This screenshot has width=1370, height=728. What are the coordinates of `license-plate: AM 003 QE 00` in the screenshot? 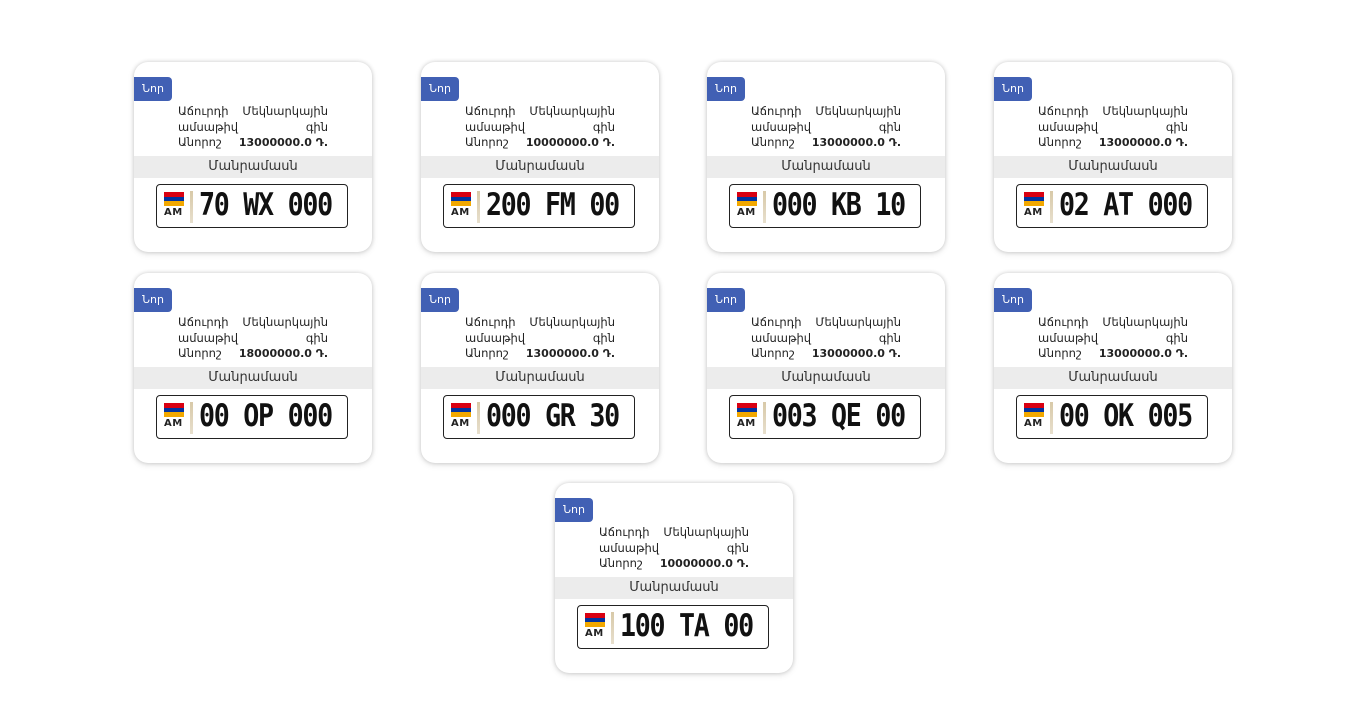 It's located at (825, 417).